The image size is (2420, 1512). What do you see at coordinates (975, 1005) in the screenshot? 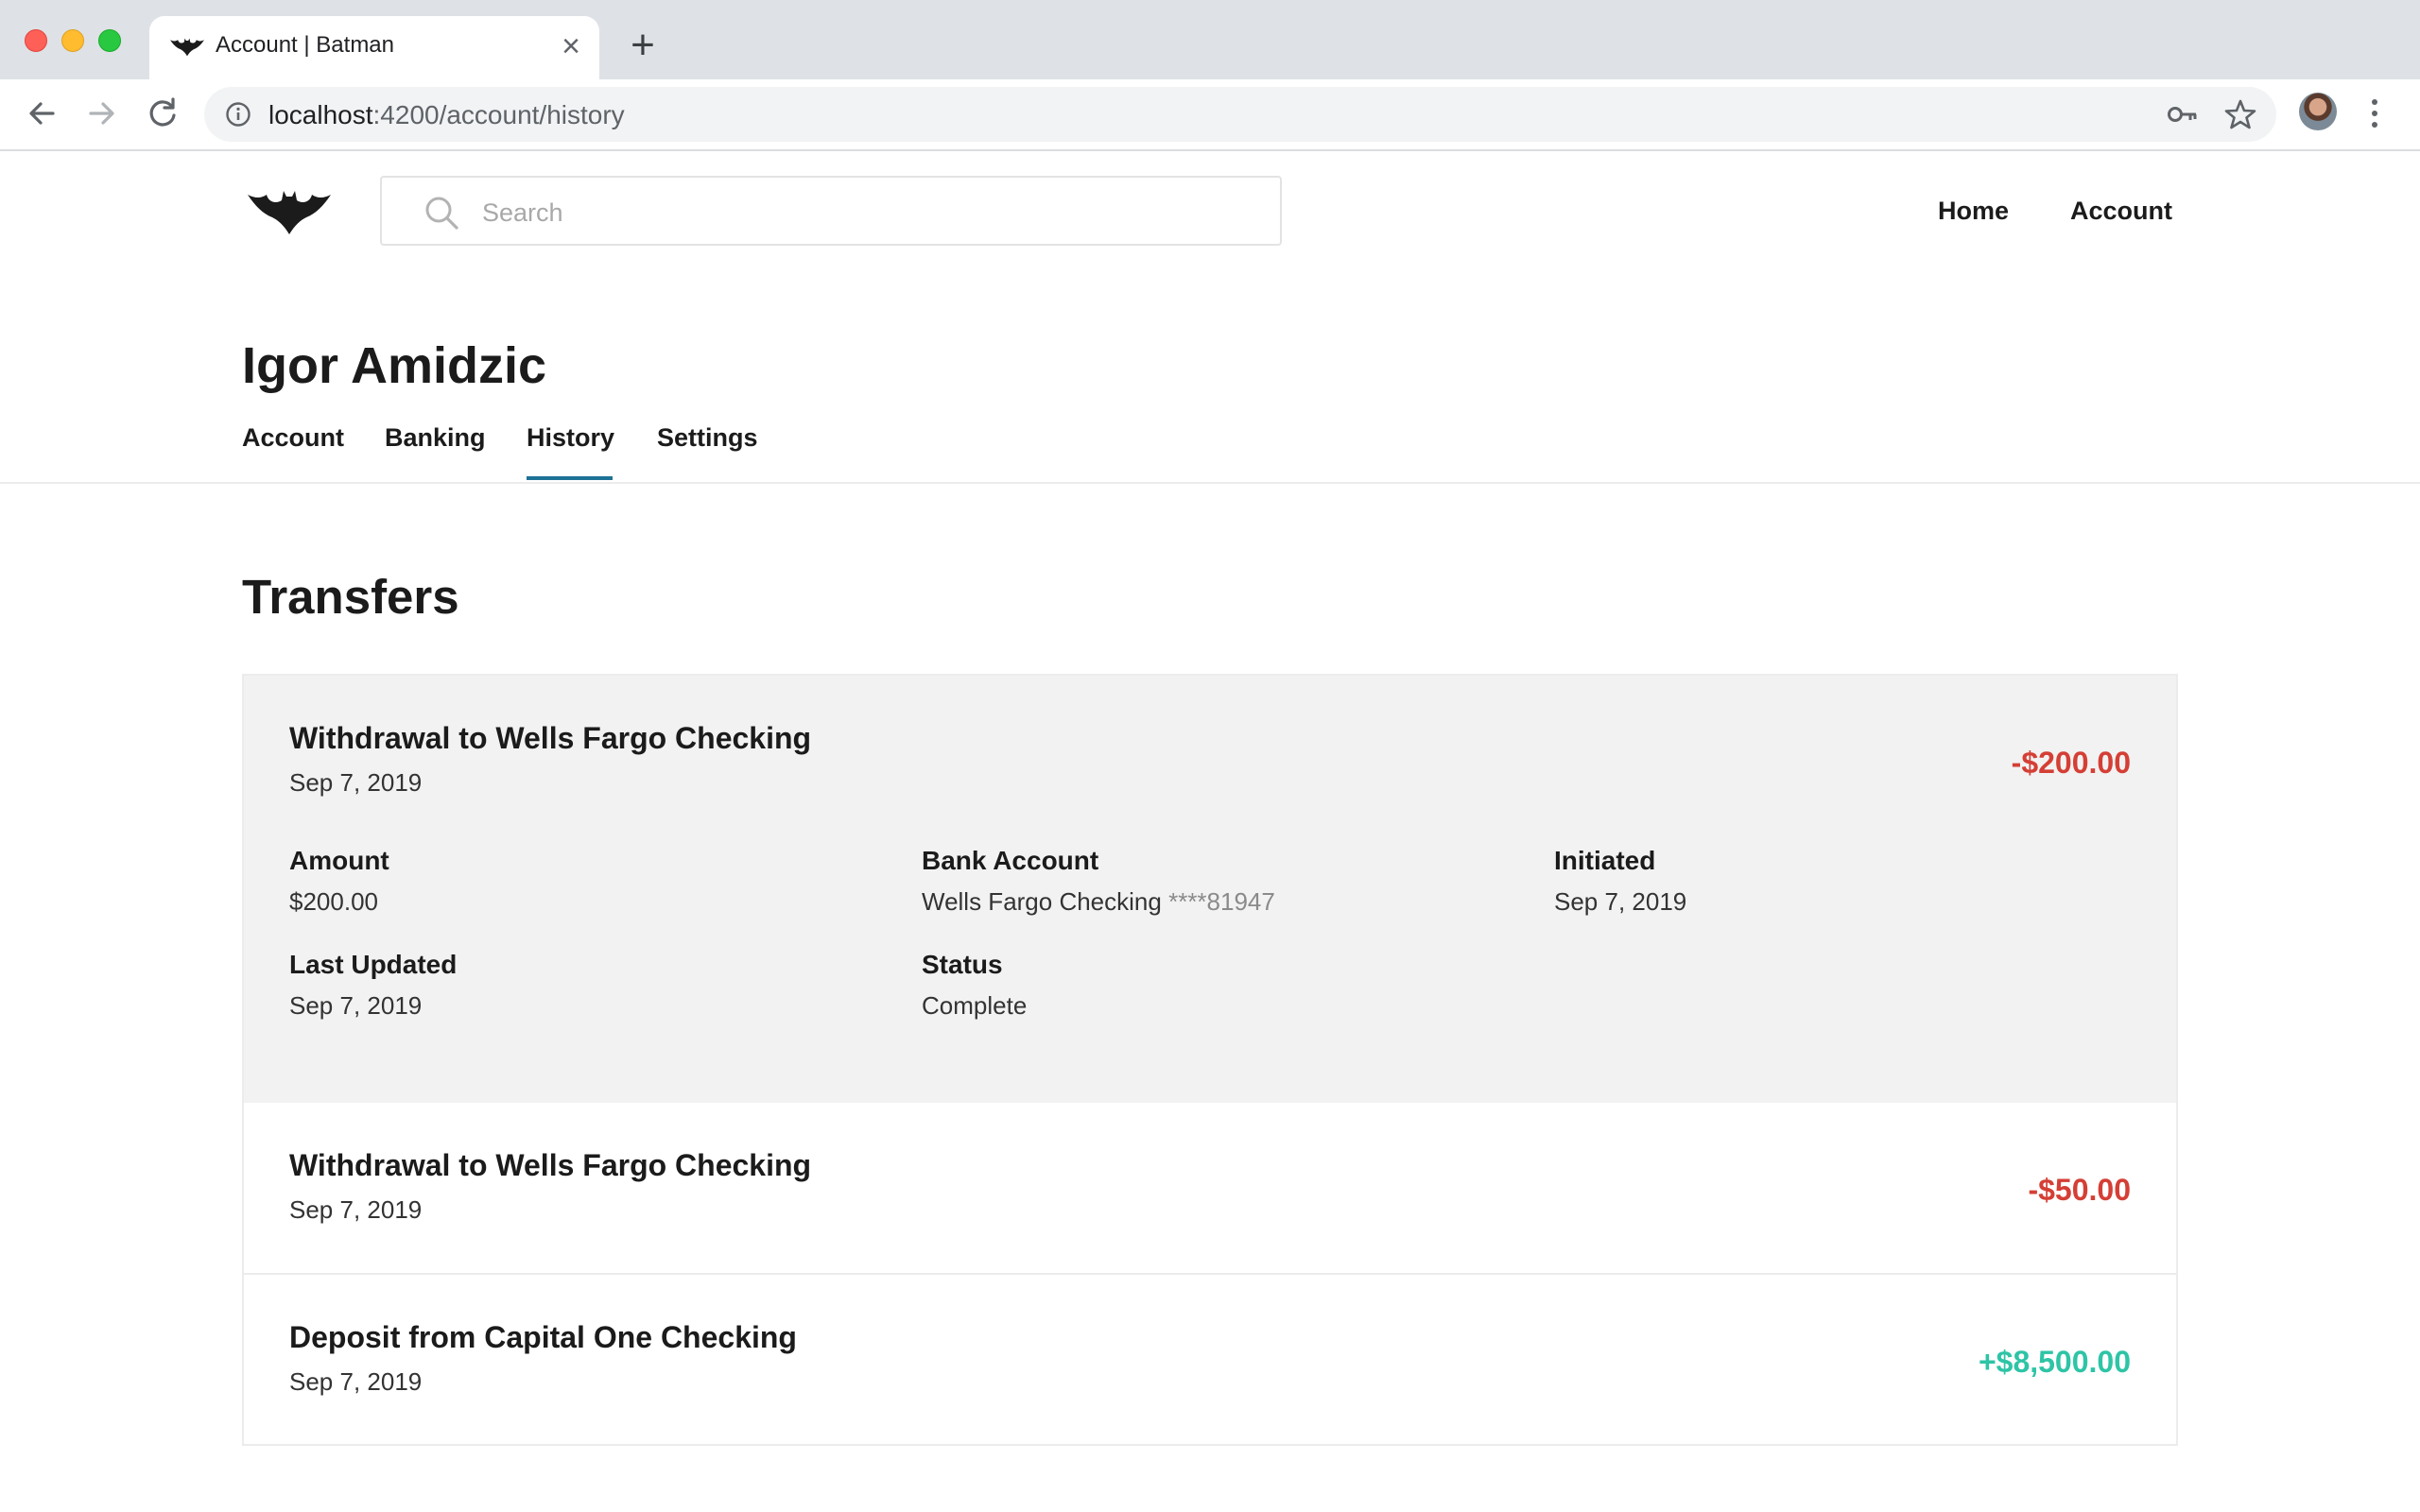
I see `detail-value: Complete` at bounding box center [975, 1005].